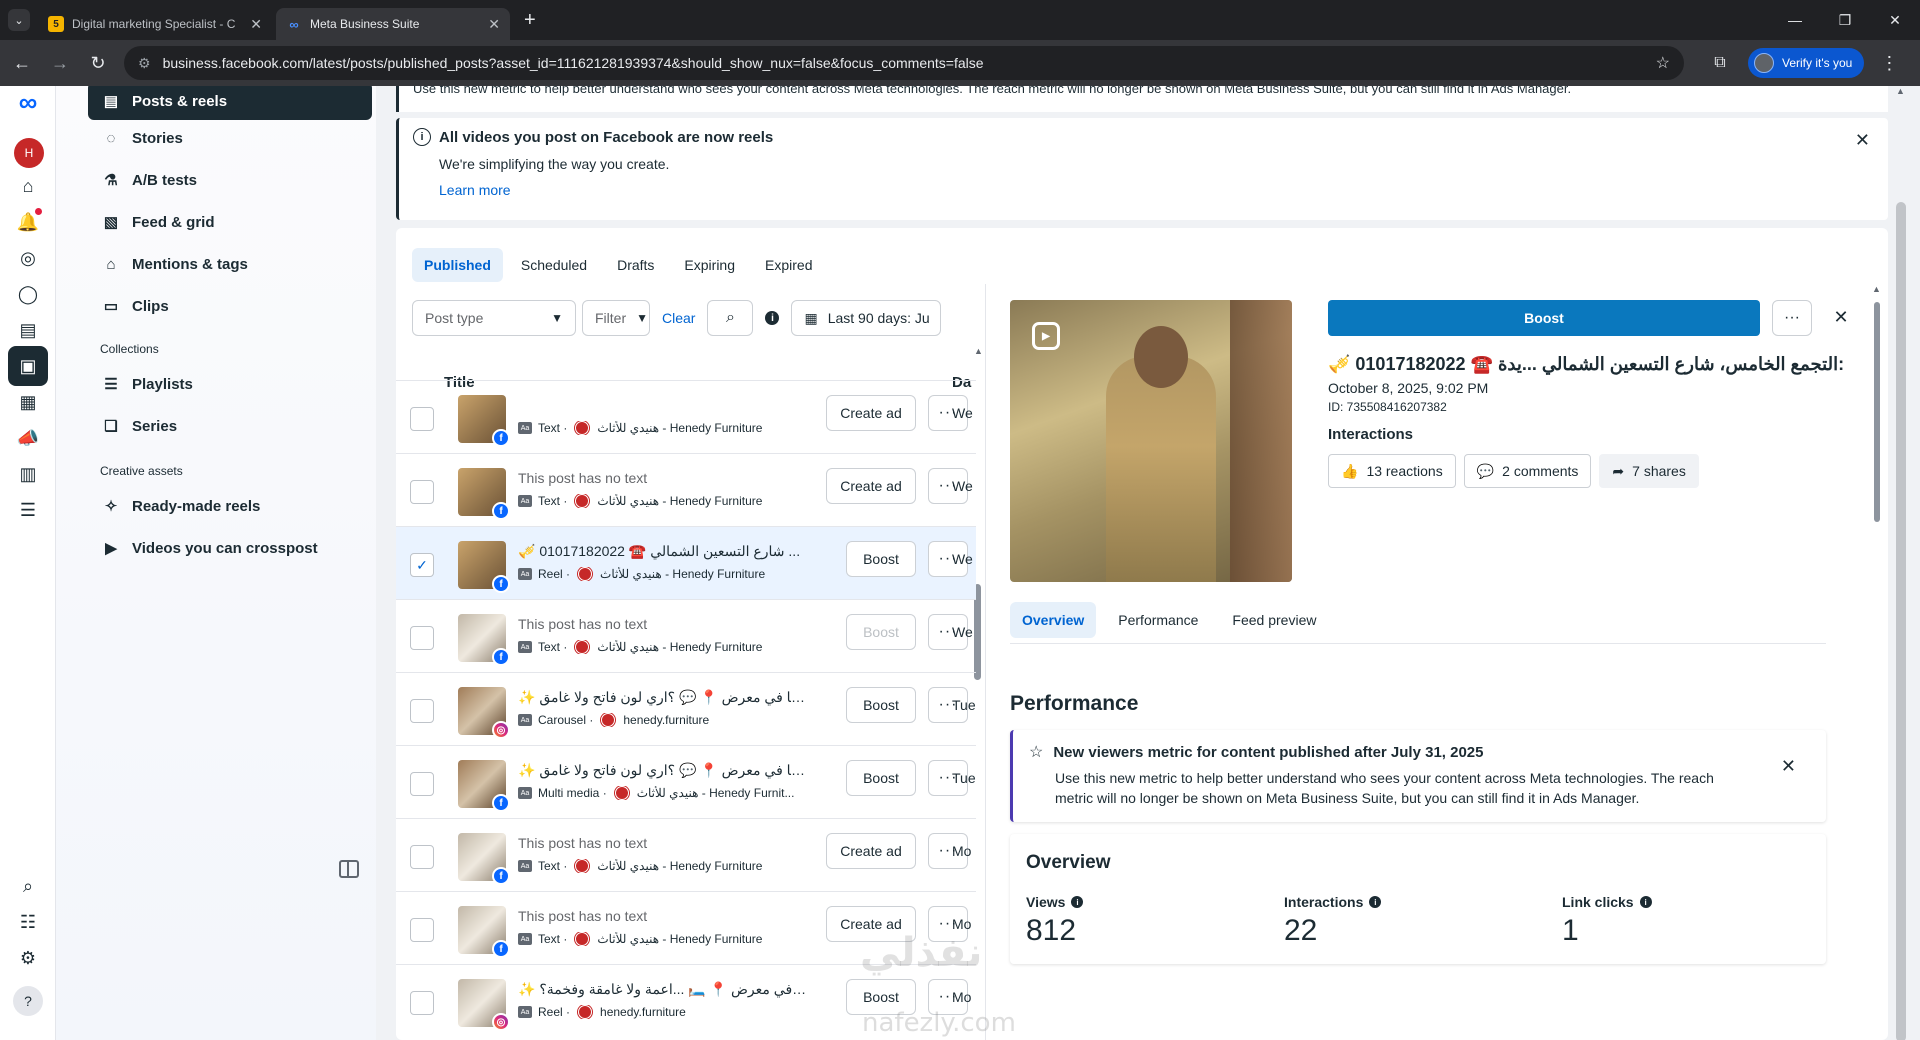 The height and width of the screenshot is (1040, 1920). What do you see at coordinates (788, 265) in the screenshot?
I see `tab-expired: Expired` at bounding box center [788, 265].